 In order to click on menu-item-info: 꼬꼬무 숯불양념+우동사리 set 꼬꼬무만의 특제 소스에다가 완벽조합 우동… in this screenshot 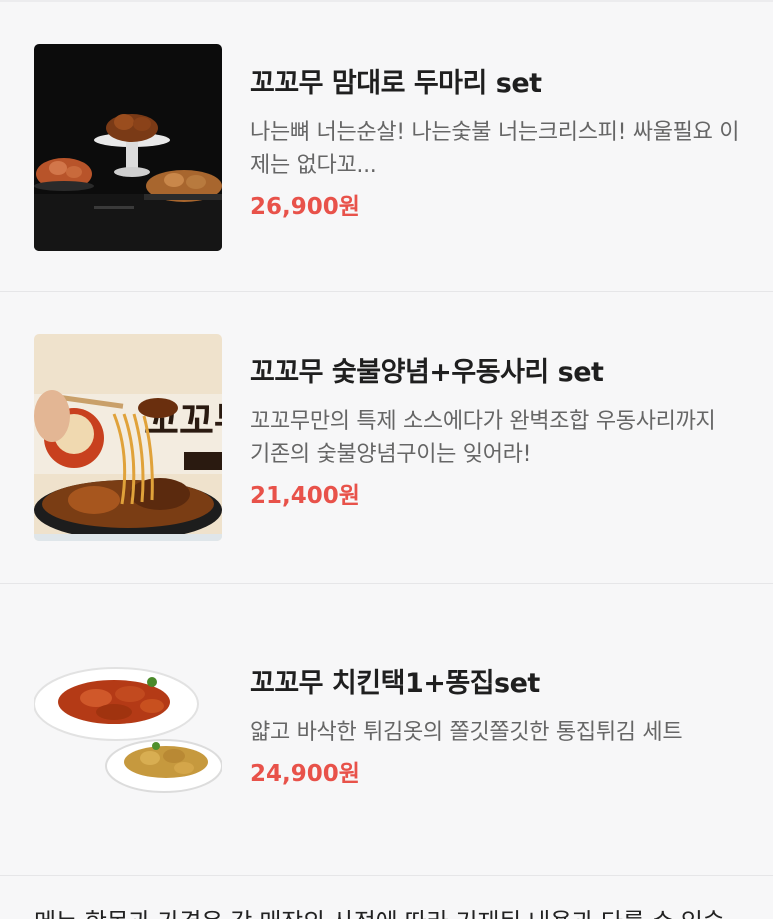, I will do `click(500, 433)`.